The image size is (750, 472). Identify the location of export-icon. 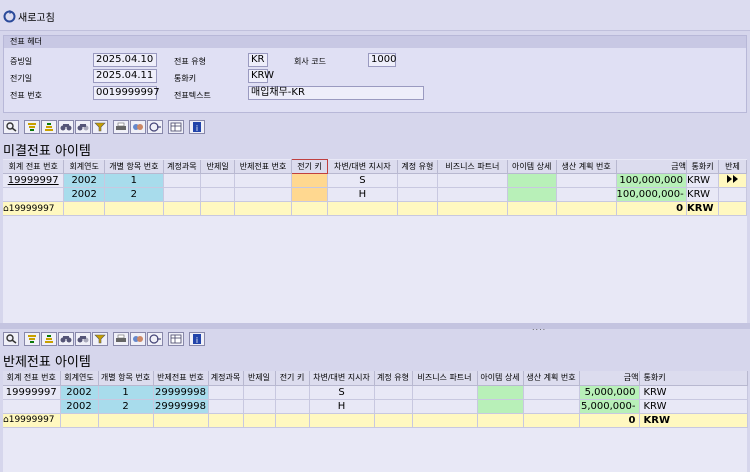
(155, 126).